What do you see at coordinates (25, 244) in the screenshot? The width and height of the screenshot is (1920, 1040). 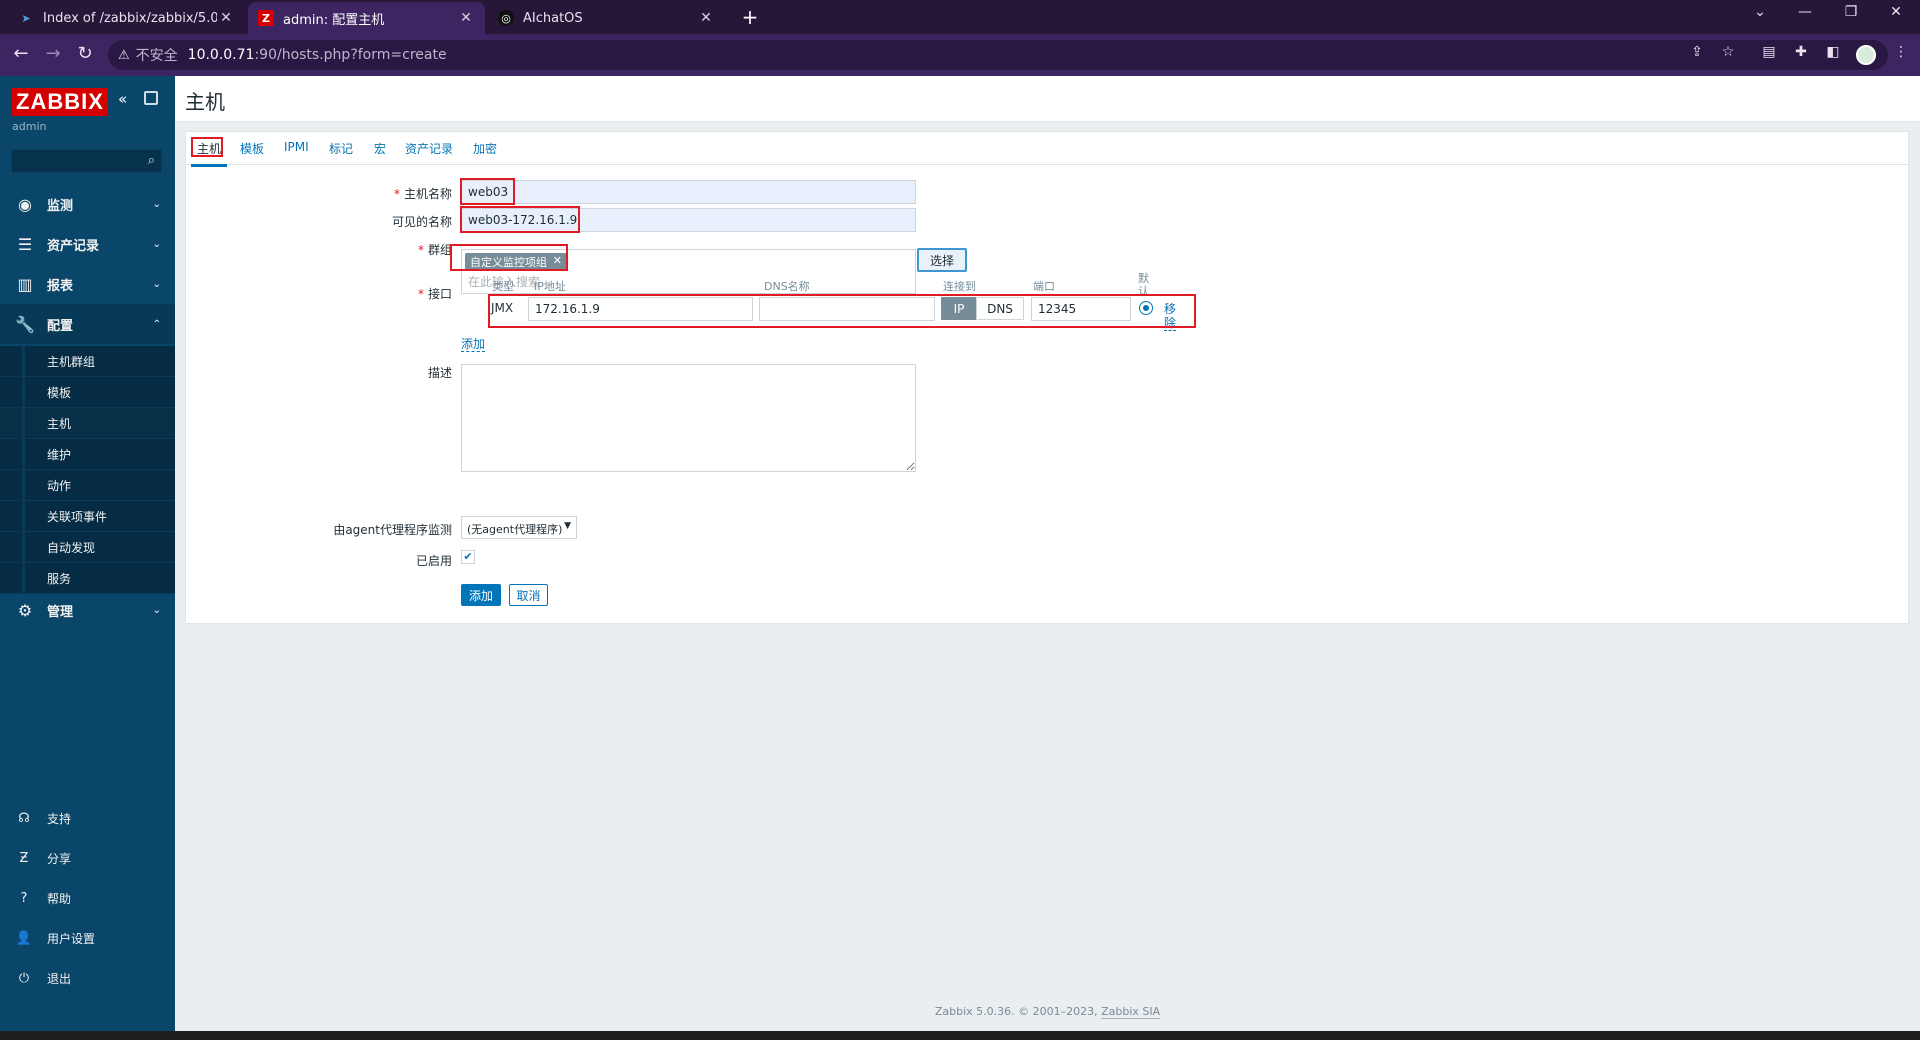 I see `list-icon: ☰` at bounding box center [25, 244].